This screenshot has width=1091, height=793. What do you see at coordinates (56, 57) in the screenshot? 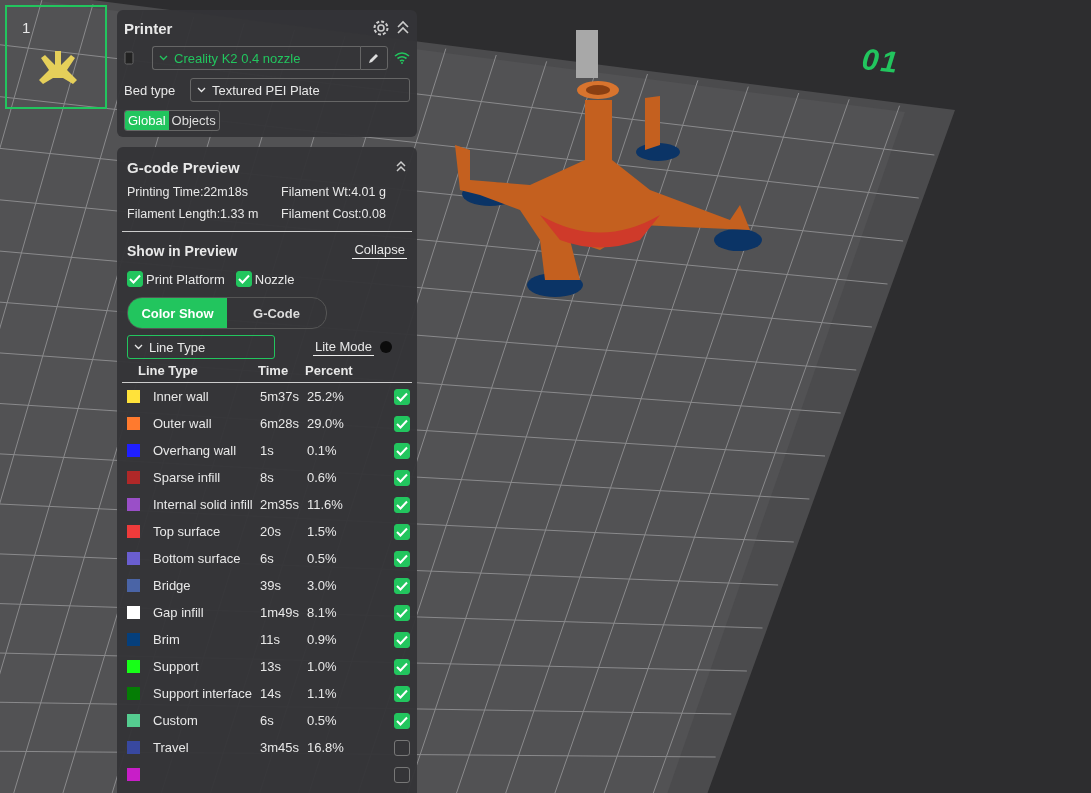
I see `plate-thumbnail: 1` at bounding box center [56, 57].